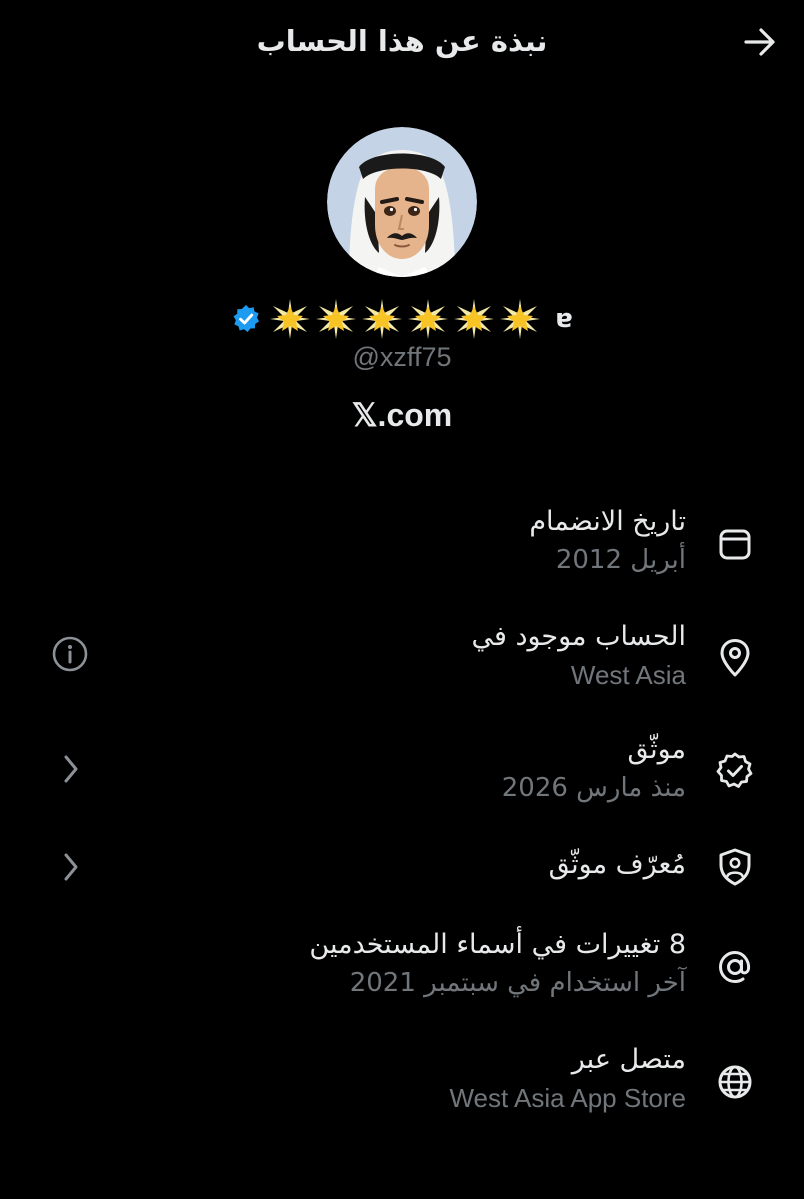  I want to click on display-name: ɐ, so click(402, 319).